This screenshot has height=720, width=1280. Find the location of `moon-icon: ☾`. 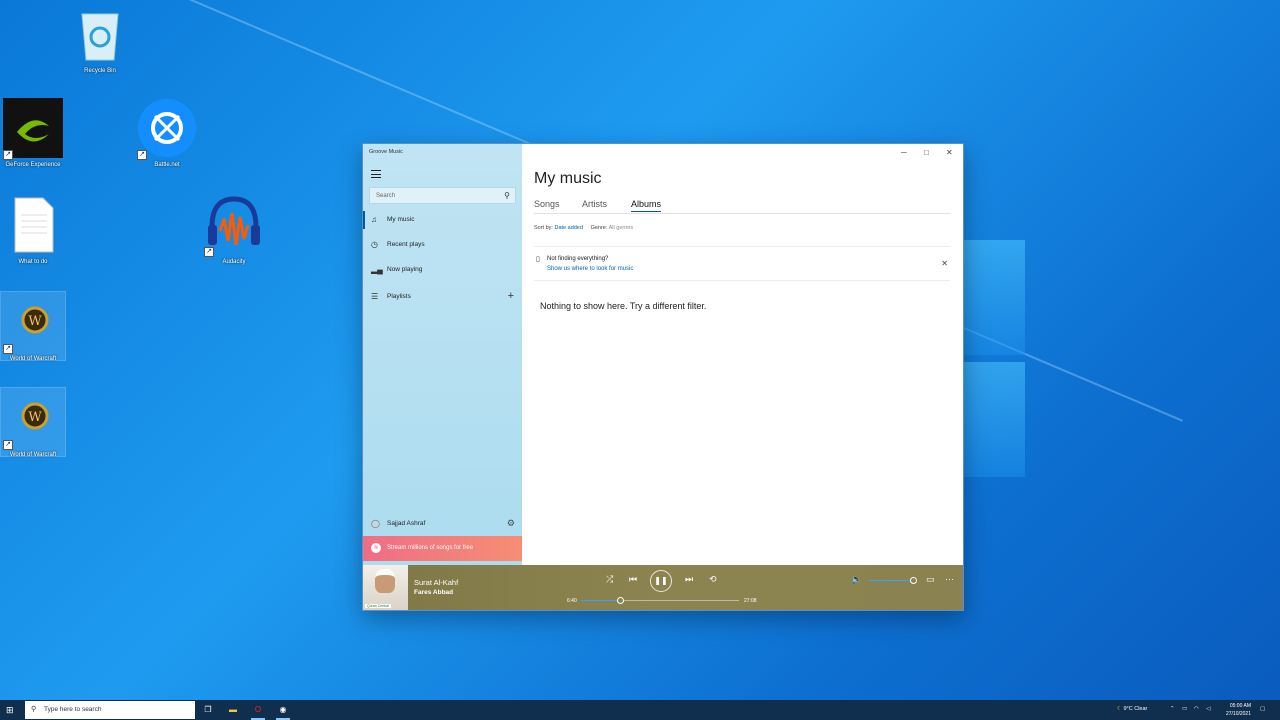

moon-icon: ☾ is located at coordinates (1119, 709).